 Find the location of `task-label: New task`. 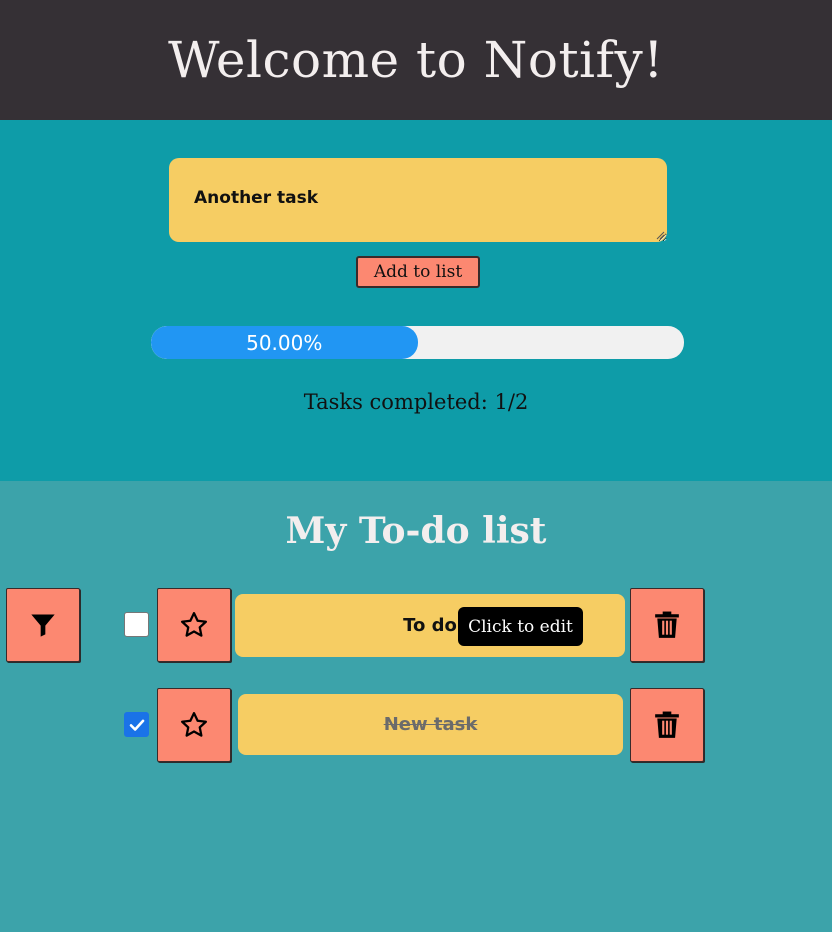

task-label: New task is located at coordinates (430, 724).